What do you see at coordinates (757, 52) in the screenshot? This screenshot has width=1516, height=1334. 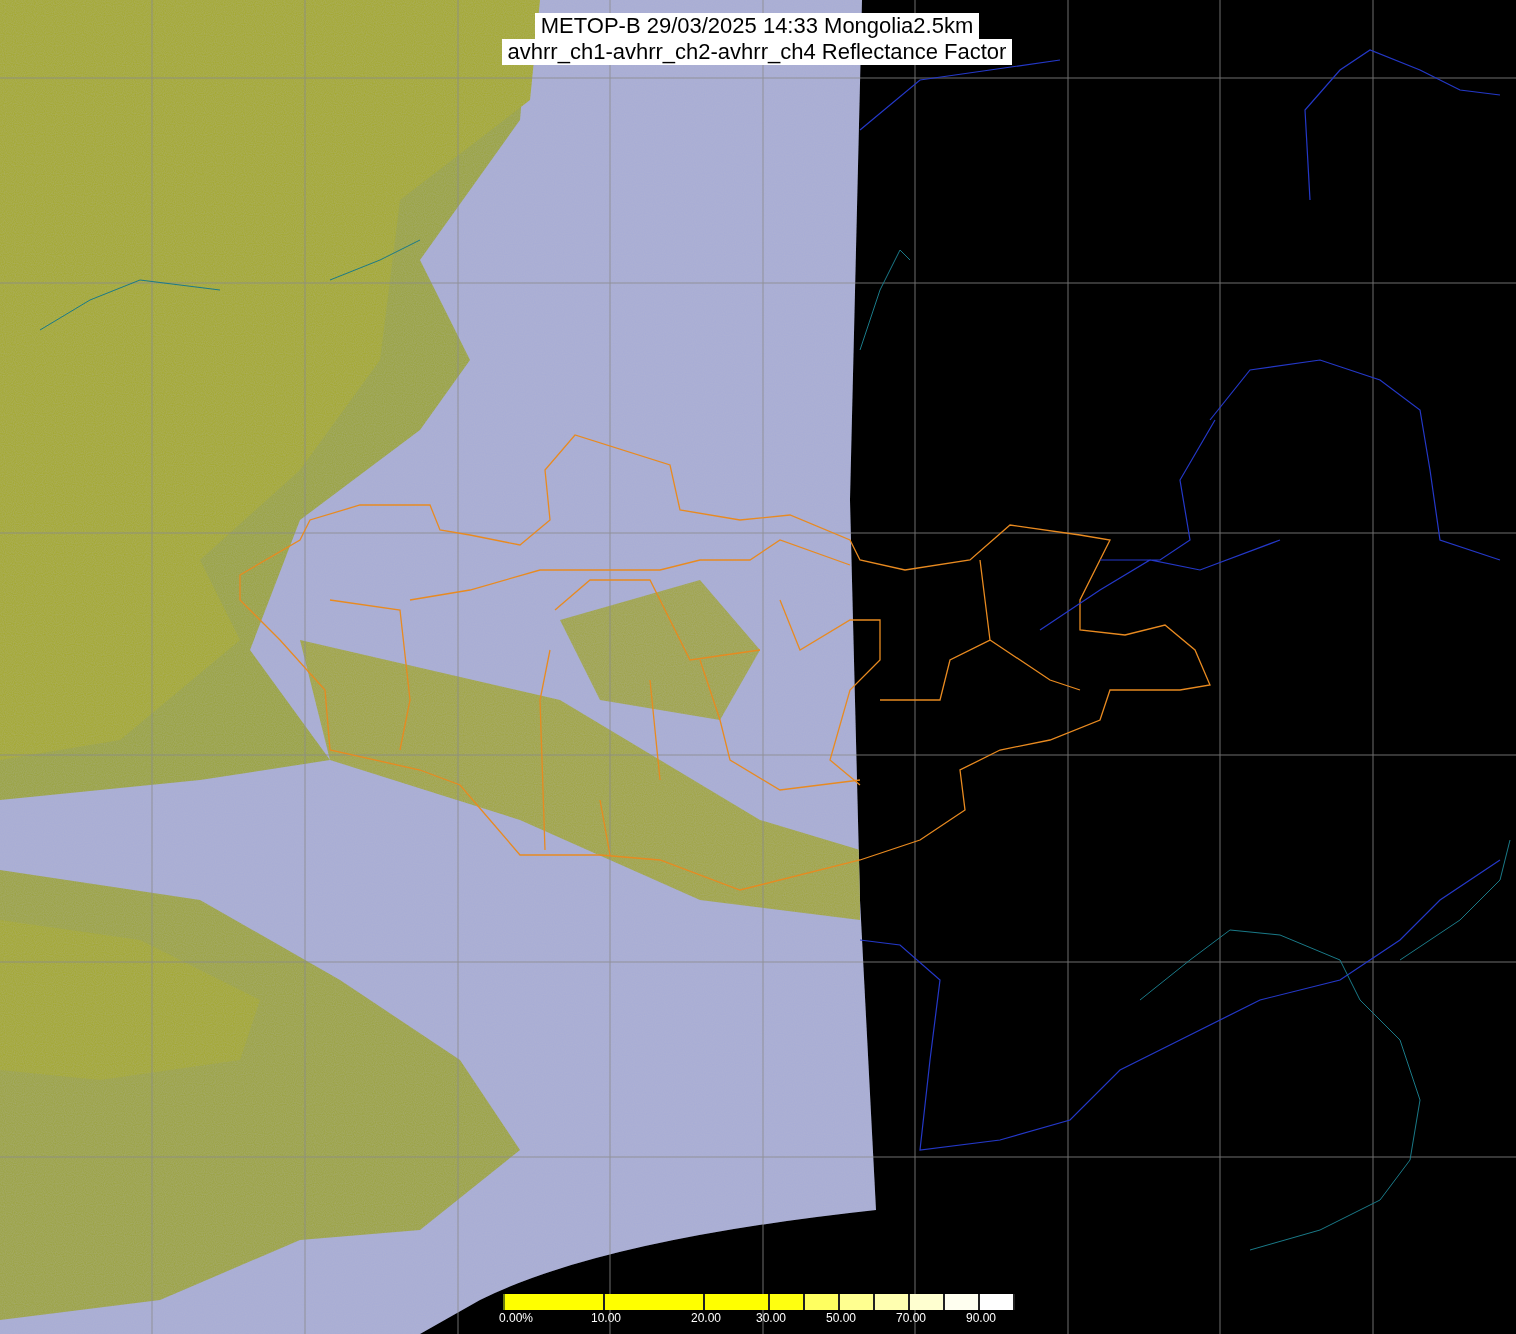 I see `map-title: avhrr_ch1-avhrr_ch2-avhrr_ch4 Reflectance Factor` at bounding box center [757, 52].